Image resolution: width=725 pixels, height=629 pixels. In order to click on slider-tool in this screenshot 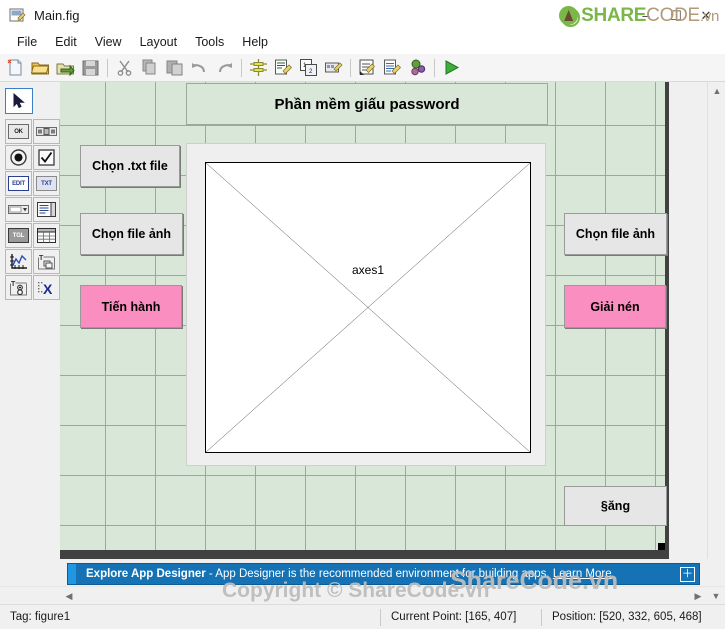, I will do `click(46, 131)`.